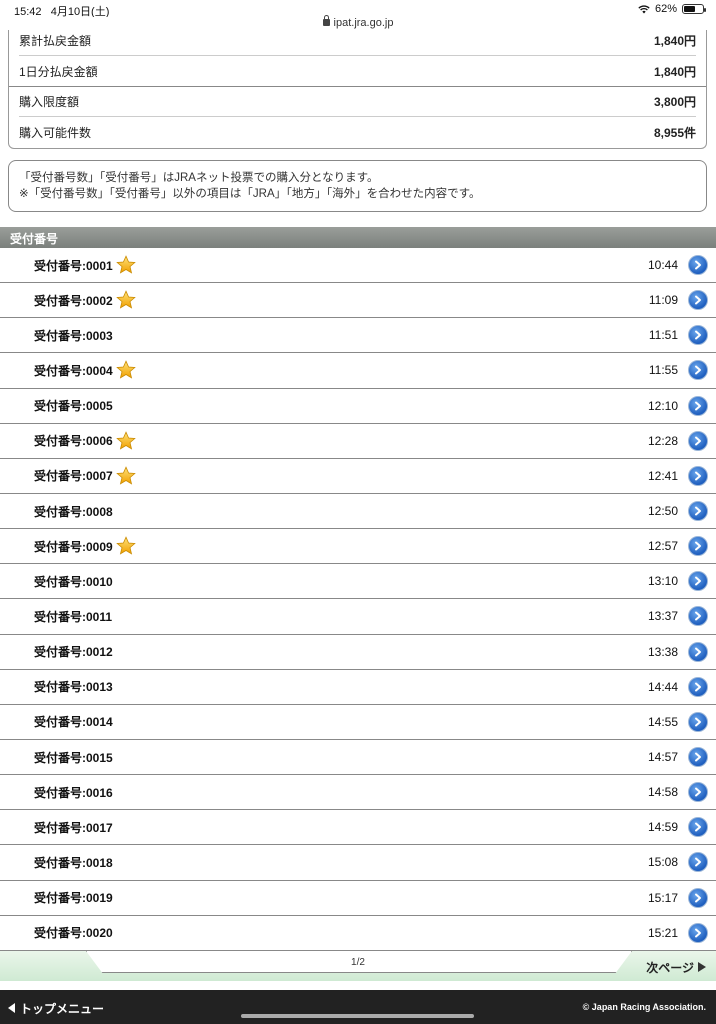 This screenshot has width=716, height=1024. I want to click on receipt-number: 受付番号:0006, so click(73, 441).